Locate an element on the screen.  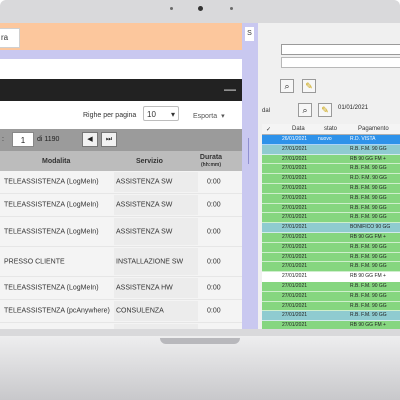
mode-cell: TELEASSISTENZA (pcAnywhere) is located at coordinates (57, 311).